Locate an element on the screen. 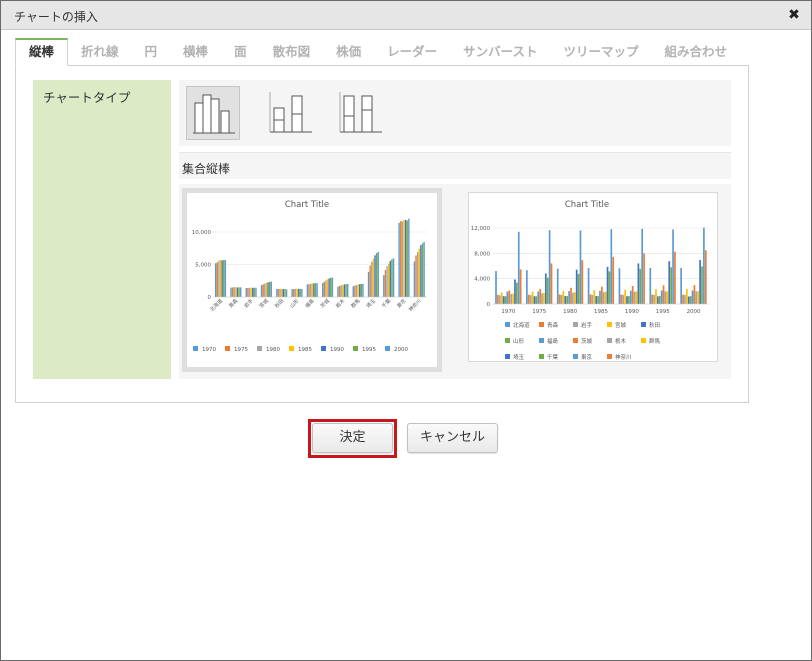 This screenshot has height=661, width=812. x-tick-label: 千葉 is located at coordinates (386, 303).